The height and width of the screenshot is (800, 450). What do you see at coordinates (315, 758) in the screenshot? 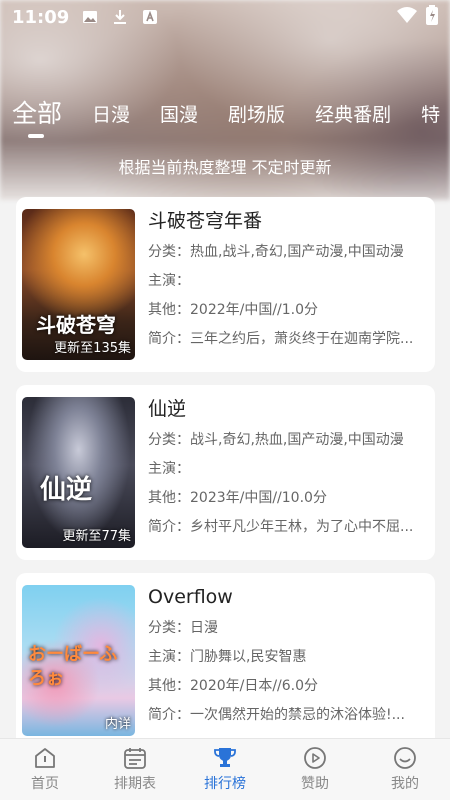
I see `play-circle-icon` at bounding box center [315, 758].